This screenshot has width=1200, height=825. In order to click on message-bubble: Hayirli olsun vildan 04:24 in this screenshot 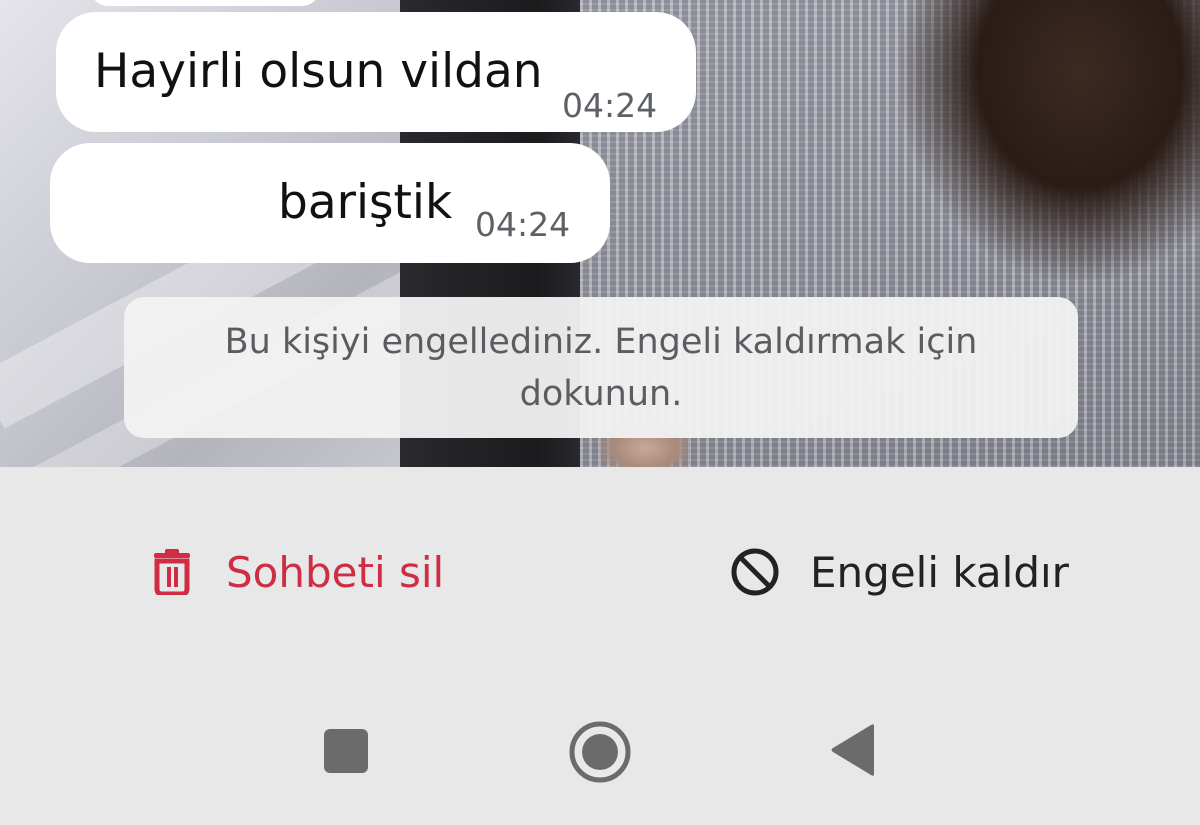, I will do `click(376, 72)`.